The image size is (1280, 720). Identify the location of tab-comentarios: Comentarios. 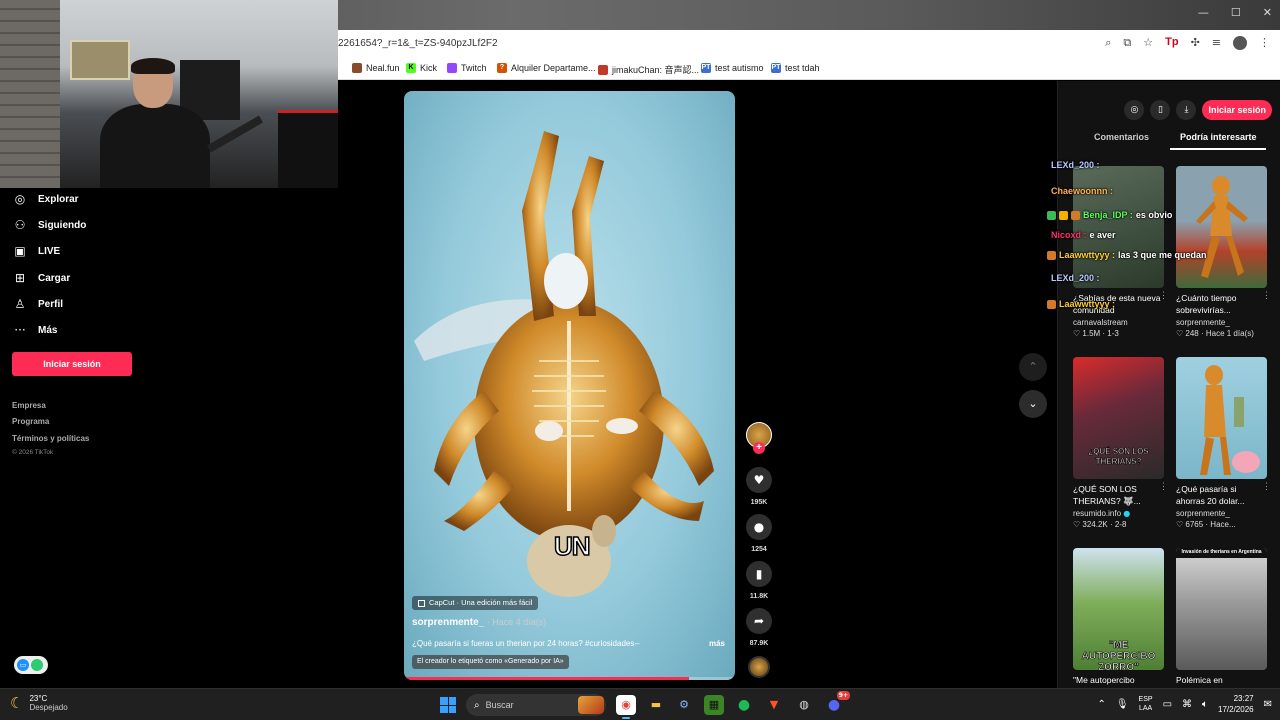
(1121, 137).